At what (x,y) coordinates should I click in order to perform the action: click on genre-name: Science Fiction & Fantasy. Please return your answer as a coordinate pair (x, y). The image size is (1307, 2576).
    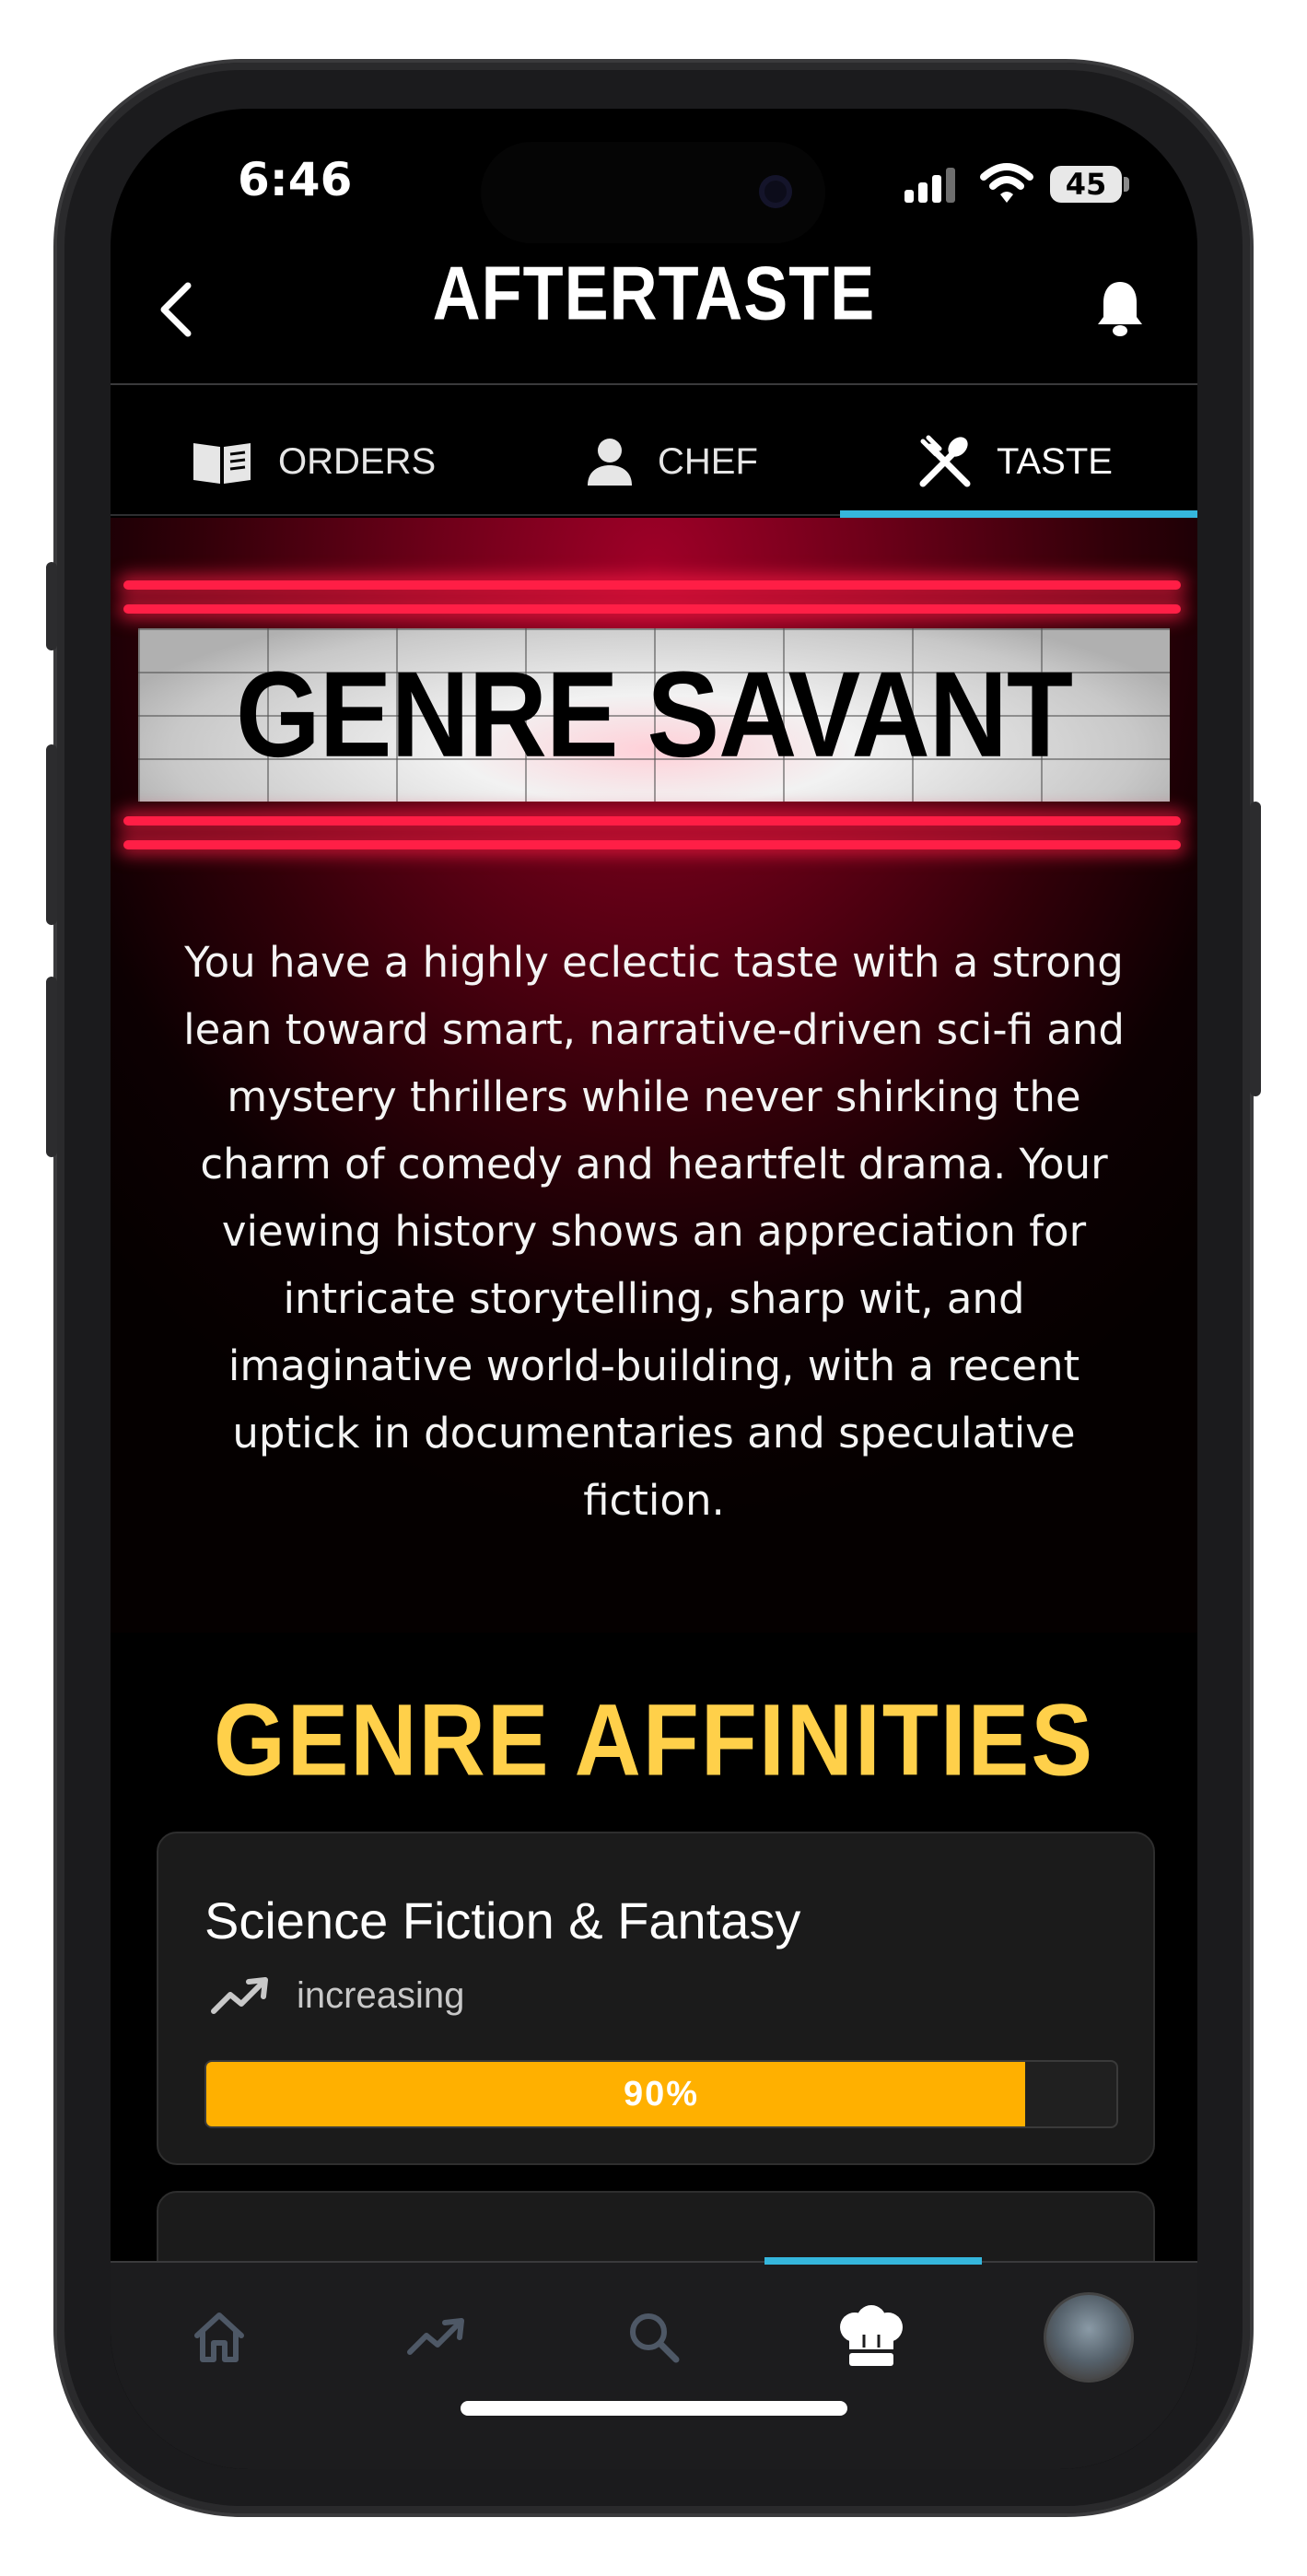
    Looking at the image, I should click on (503, 1920).